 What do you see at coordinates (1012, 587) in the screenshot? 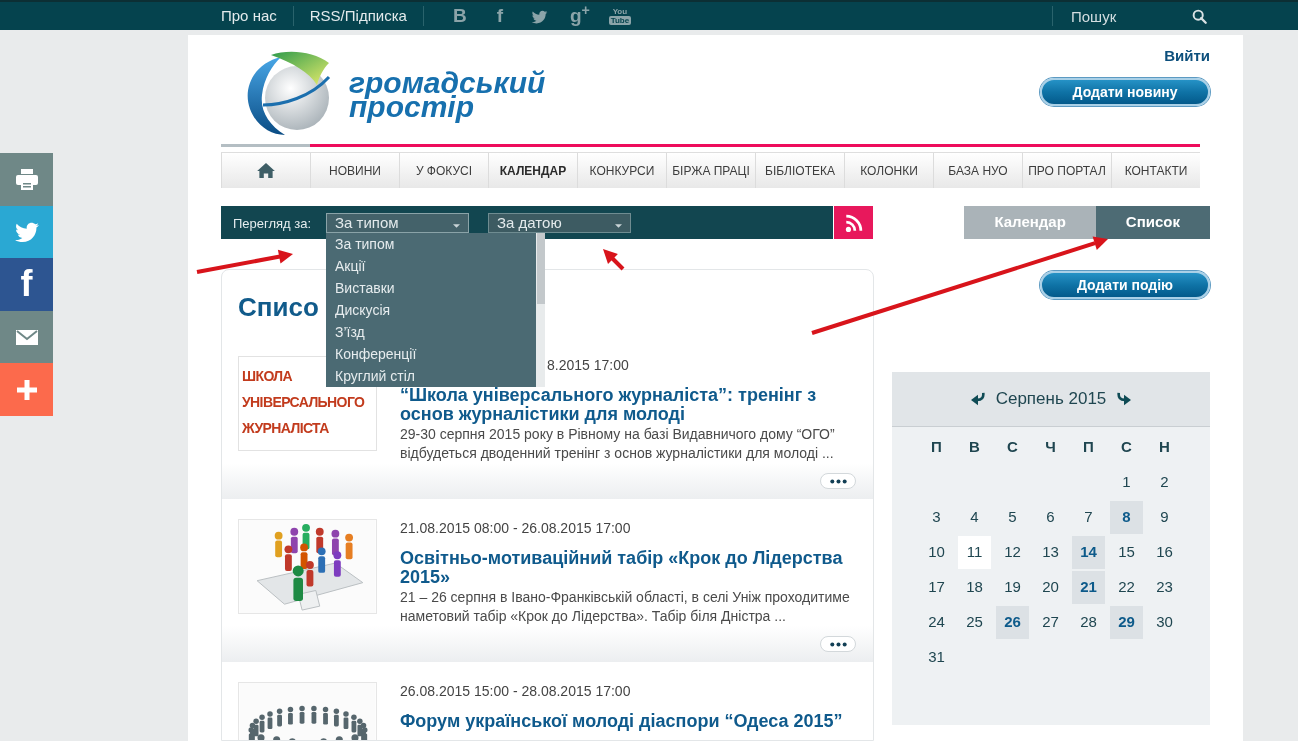
I see `calendar-day: 19` at bounding box center [1012, 587].